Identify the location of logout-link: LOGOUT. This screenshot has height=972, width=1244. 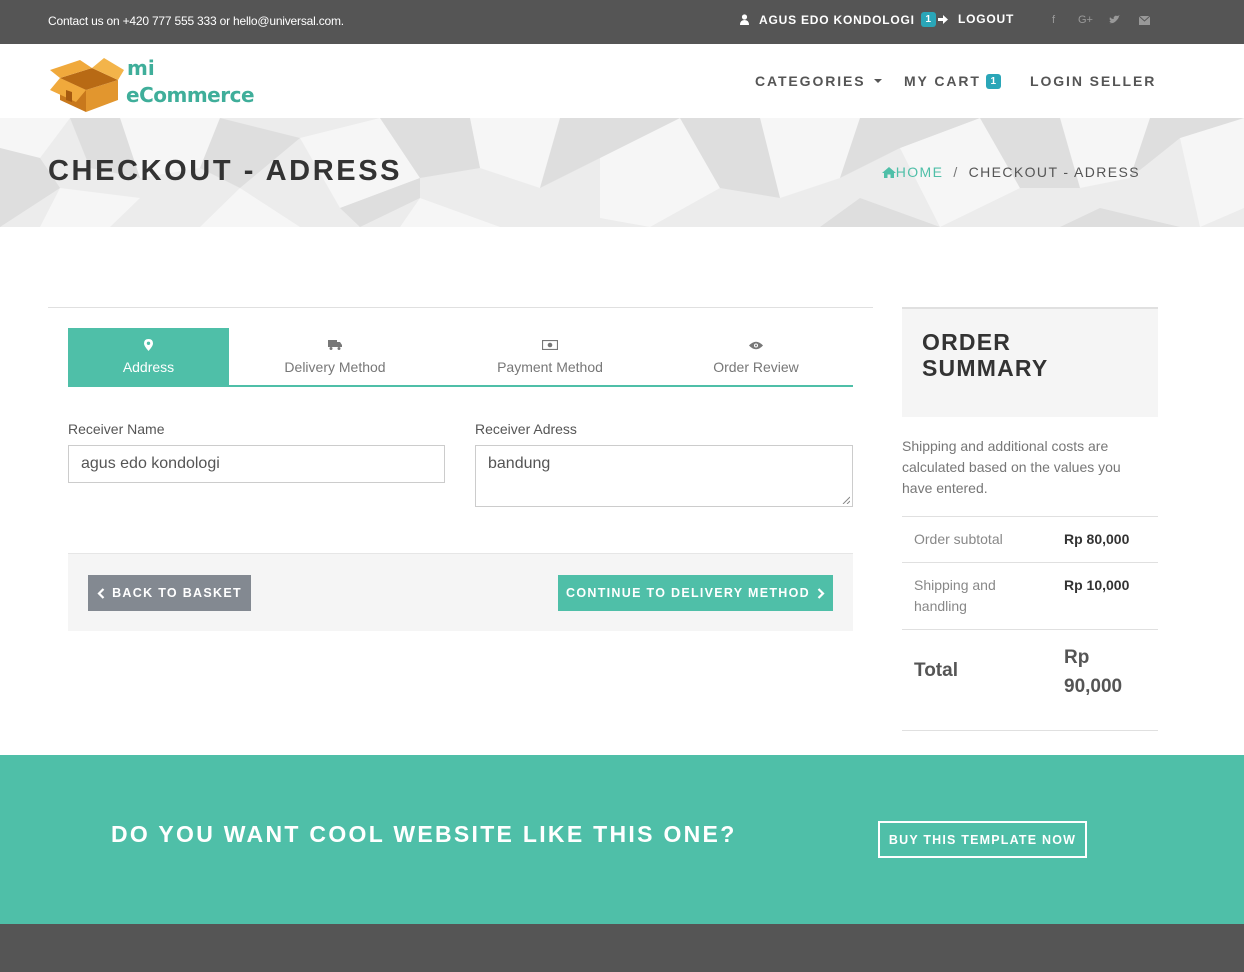
(976, 19).